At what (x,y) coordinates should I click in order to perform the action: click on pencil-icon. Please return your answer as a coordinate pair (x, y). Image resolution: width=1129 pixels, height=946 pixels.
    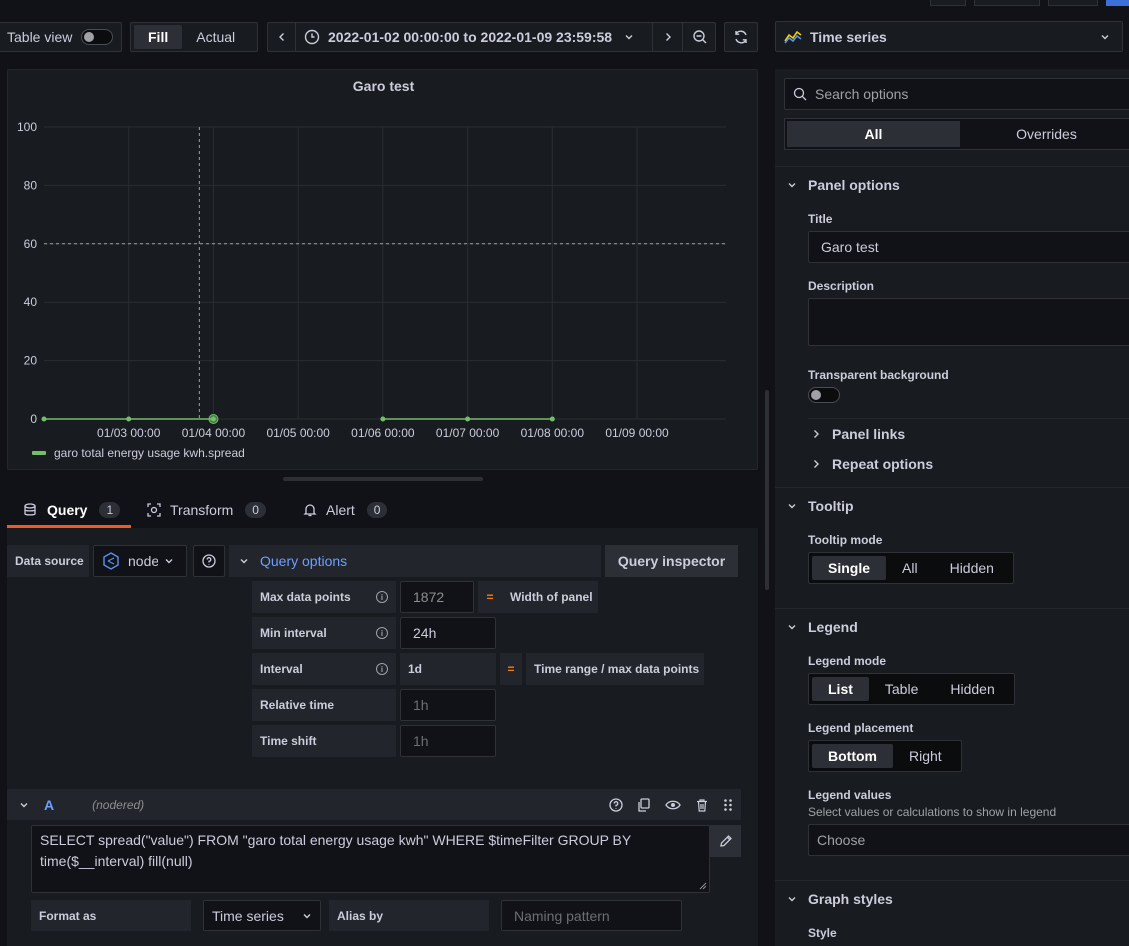
    Looking at the image, I should click on (725, 841).